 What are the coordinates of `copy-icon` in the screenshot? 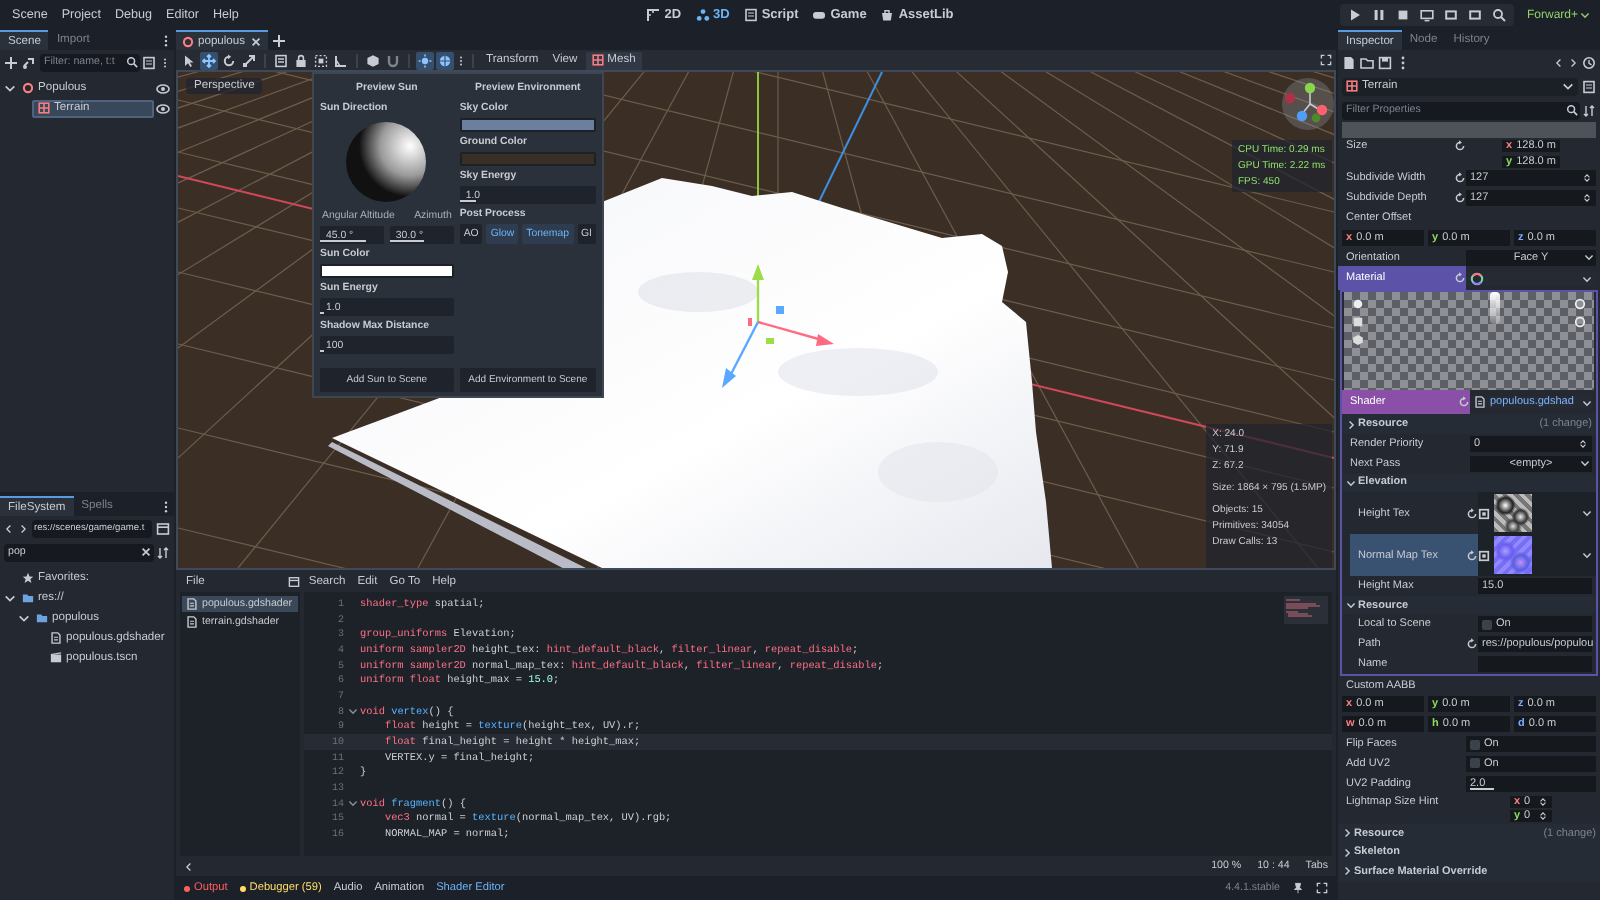 It's located at (294, 581).